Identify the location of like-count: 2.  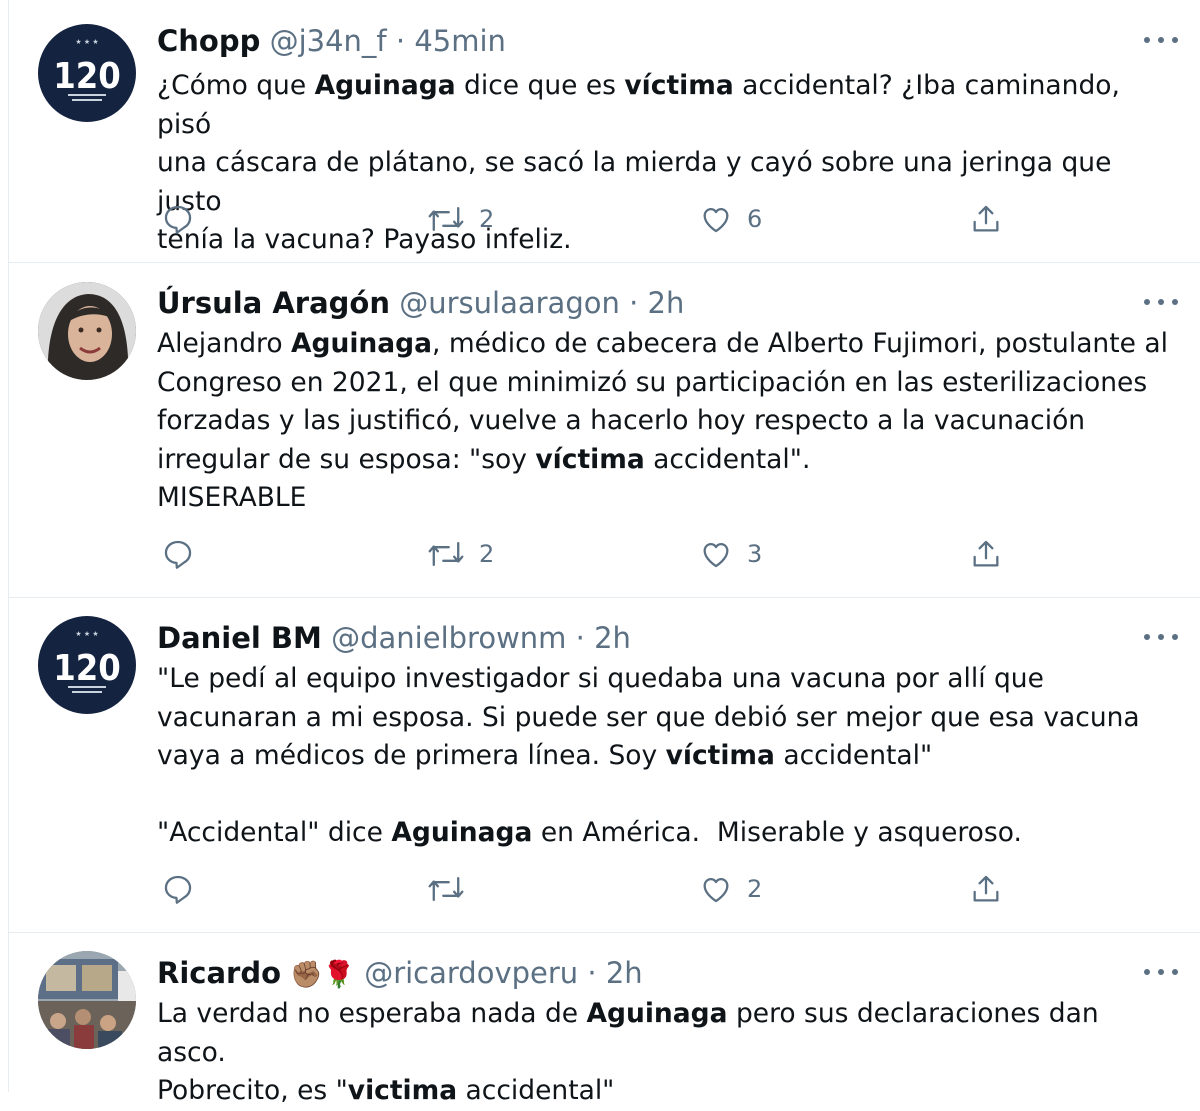
(755, 889).